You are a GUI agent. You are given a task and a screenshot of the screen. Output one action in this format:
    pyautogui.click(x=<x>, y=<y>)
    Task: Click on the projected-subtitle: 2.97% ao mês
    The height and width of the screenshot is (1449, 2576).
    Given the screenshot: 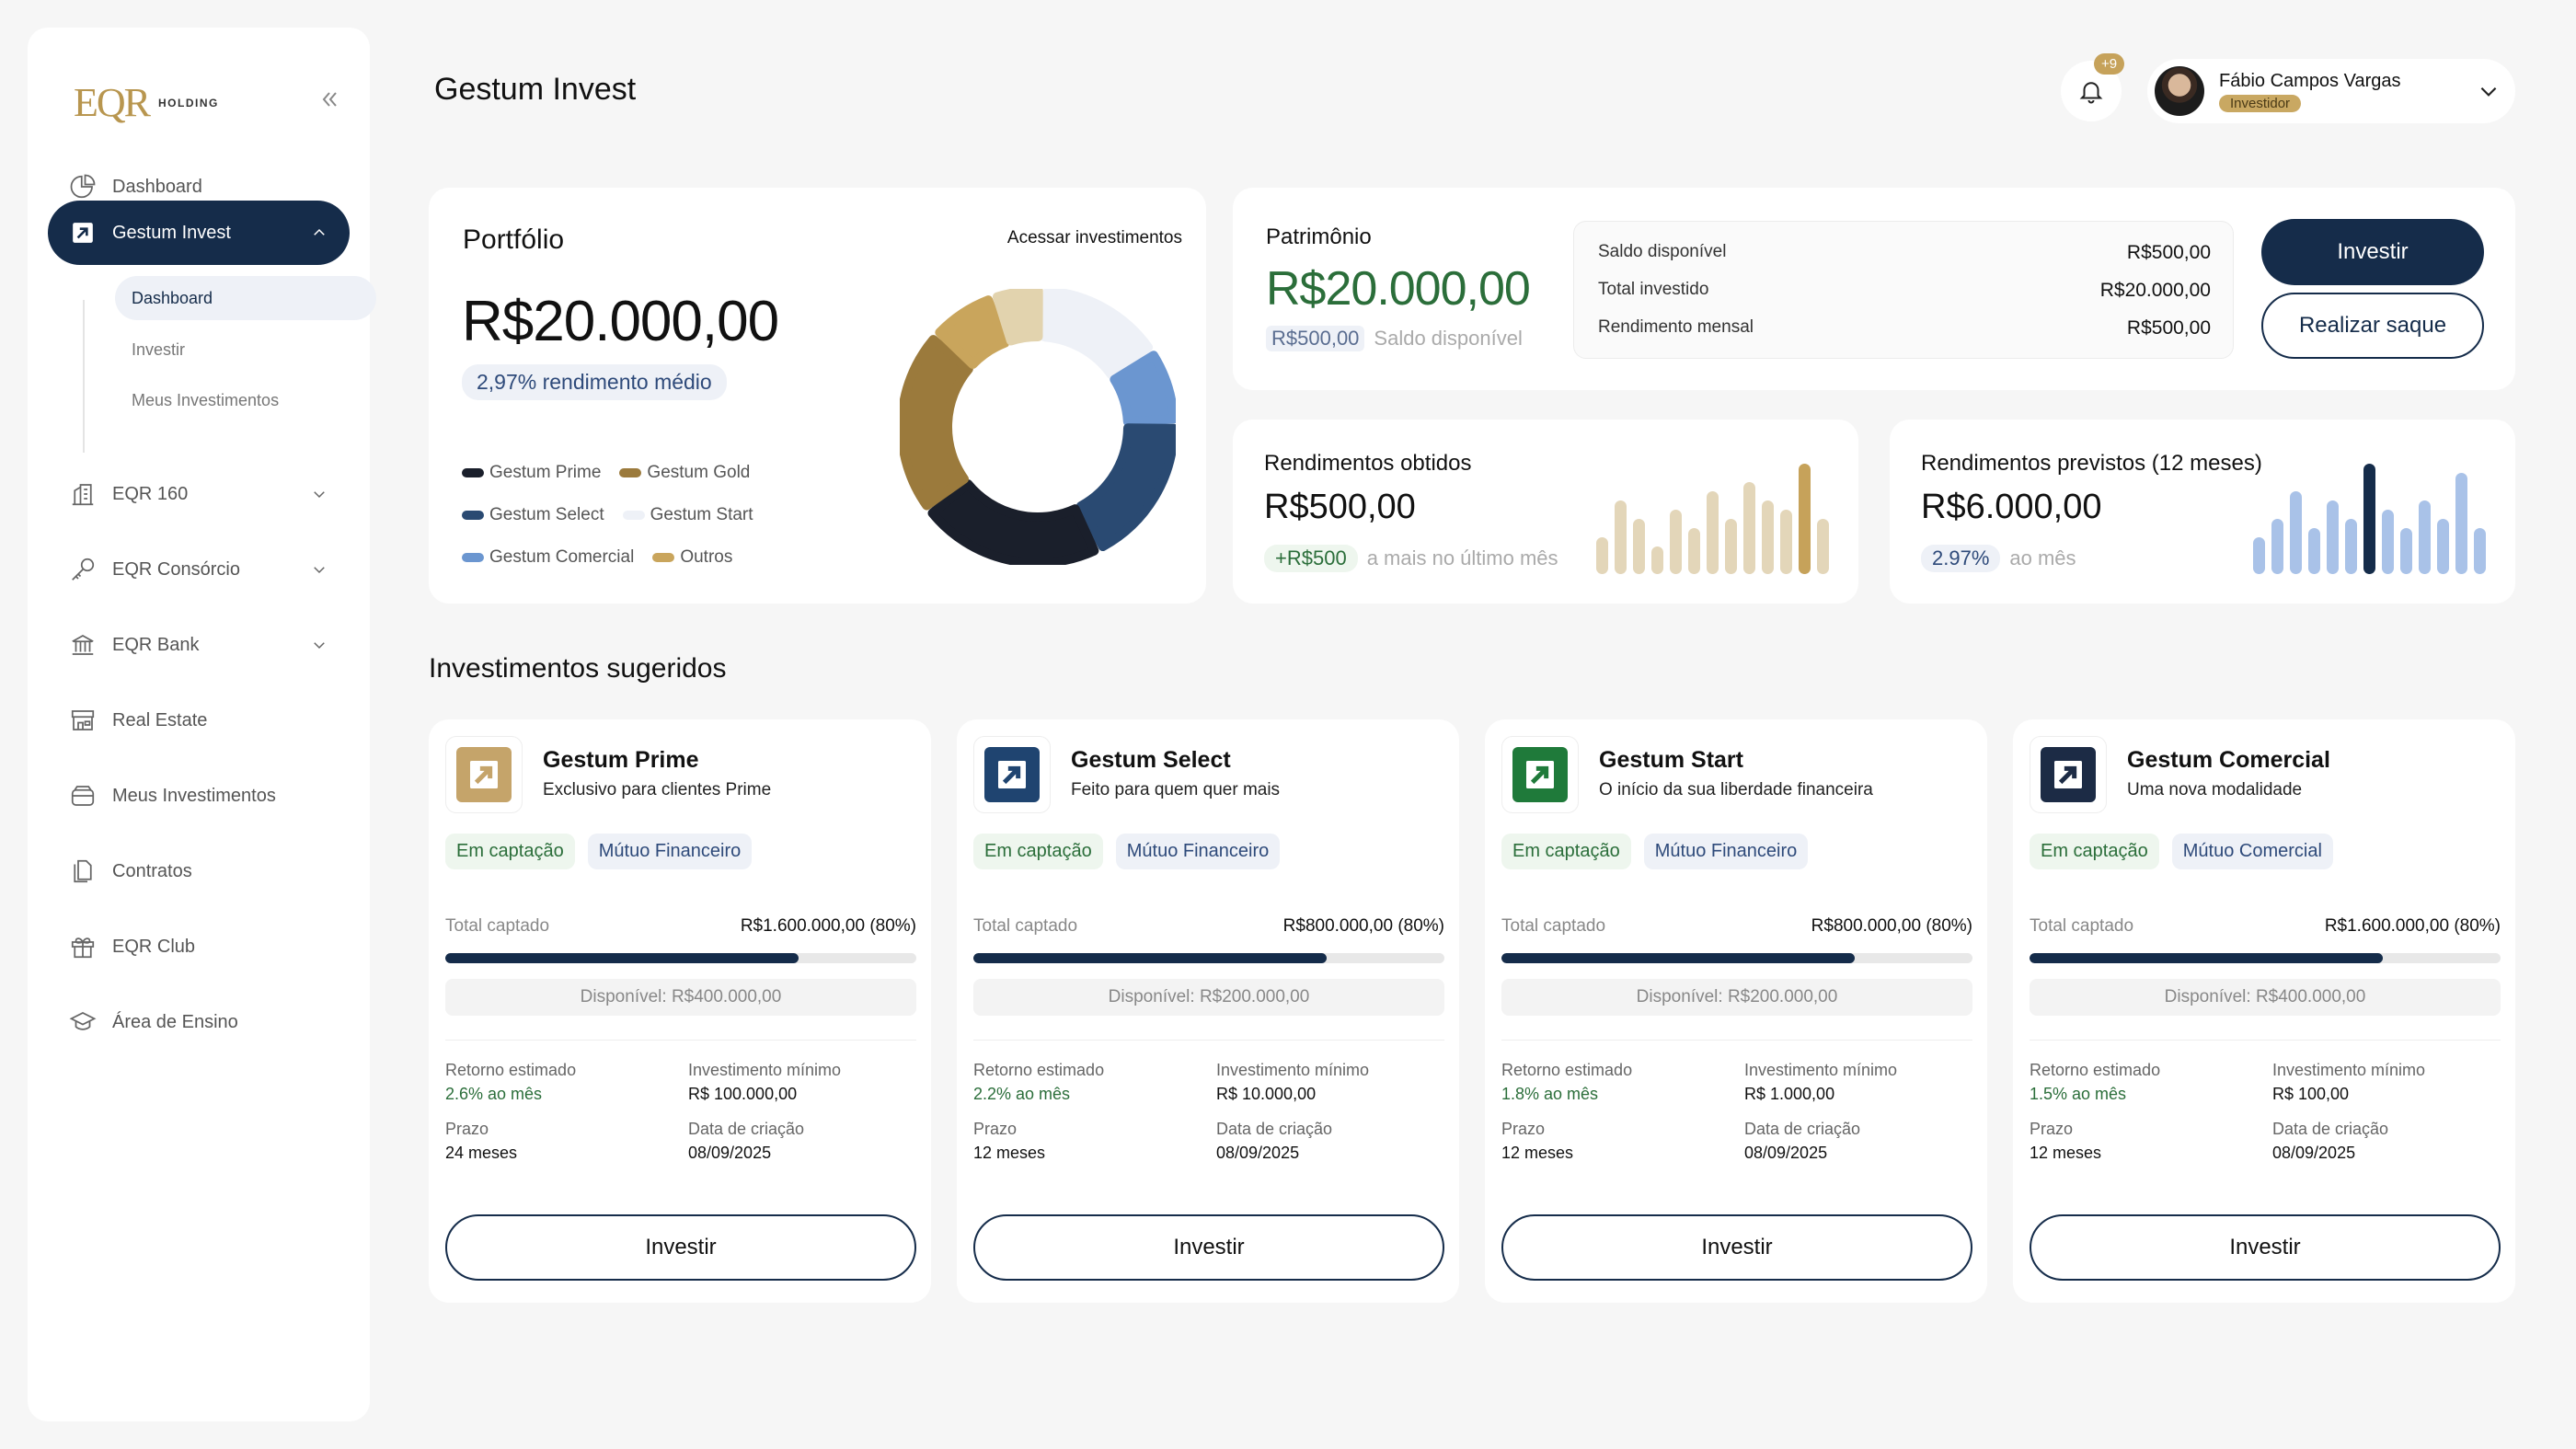 What is the action you would take?
    pyautogui.click(x=1998, y=558)
    